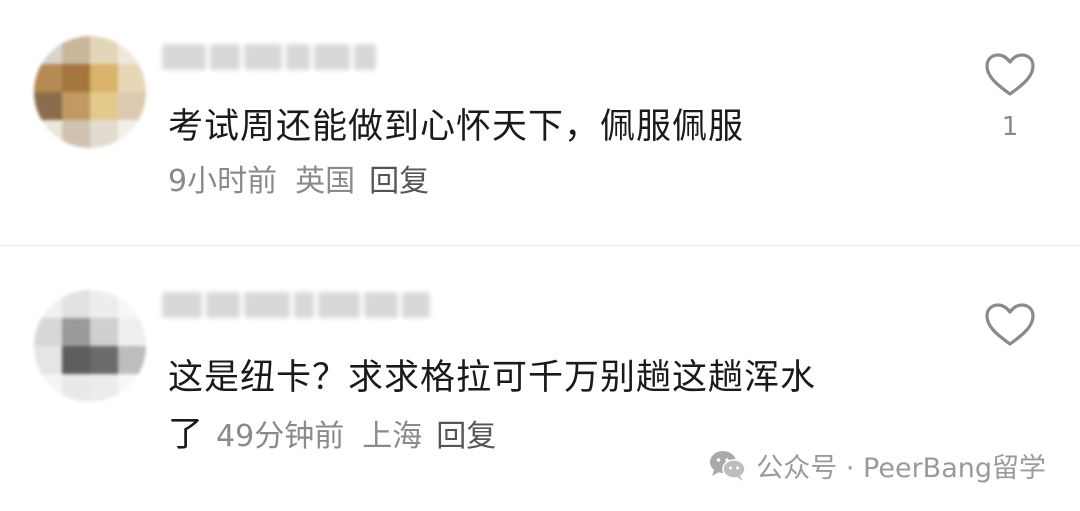 The image size is (1080, 511). What do you see at coordinates (1010, 127) in the screenshot?
I see `like-count: 1` at bounding box center [1010, 127].